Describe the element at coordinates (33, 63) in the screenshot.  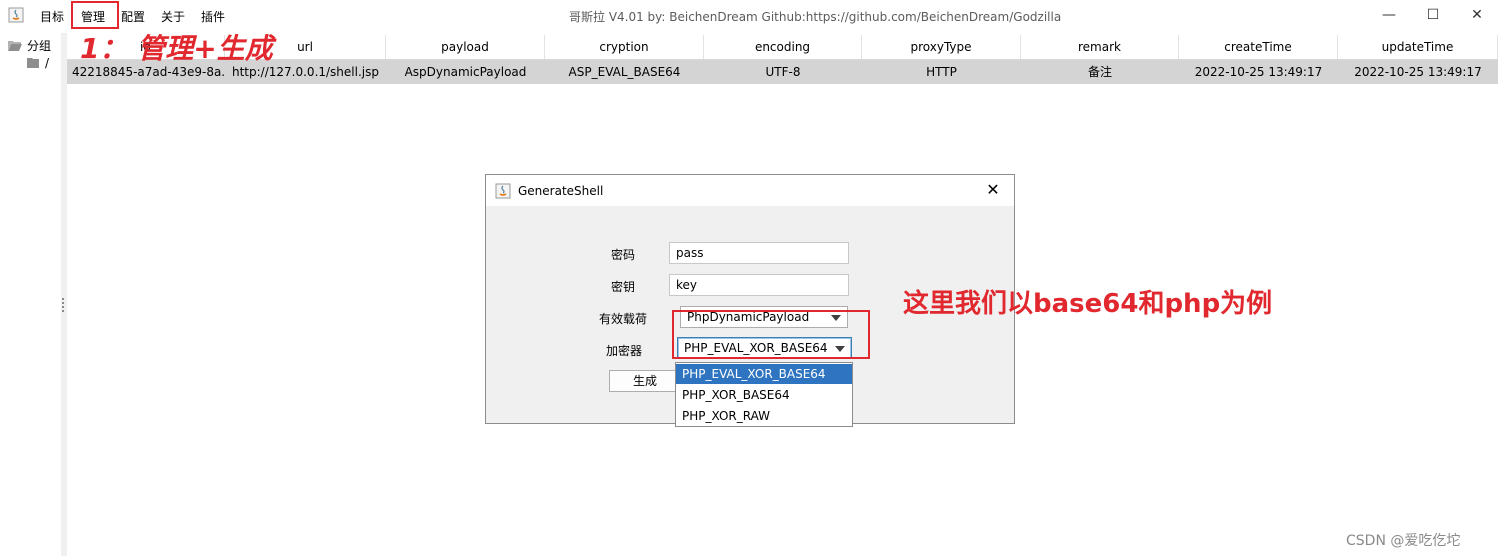
I see `folder-icon` at that location.